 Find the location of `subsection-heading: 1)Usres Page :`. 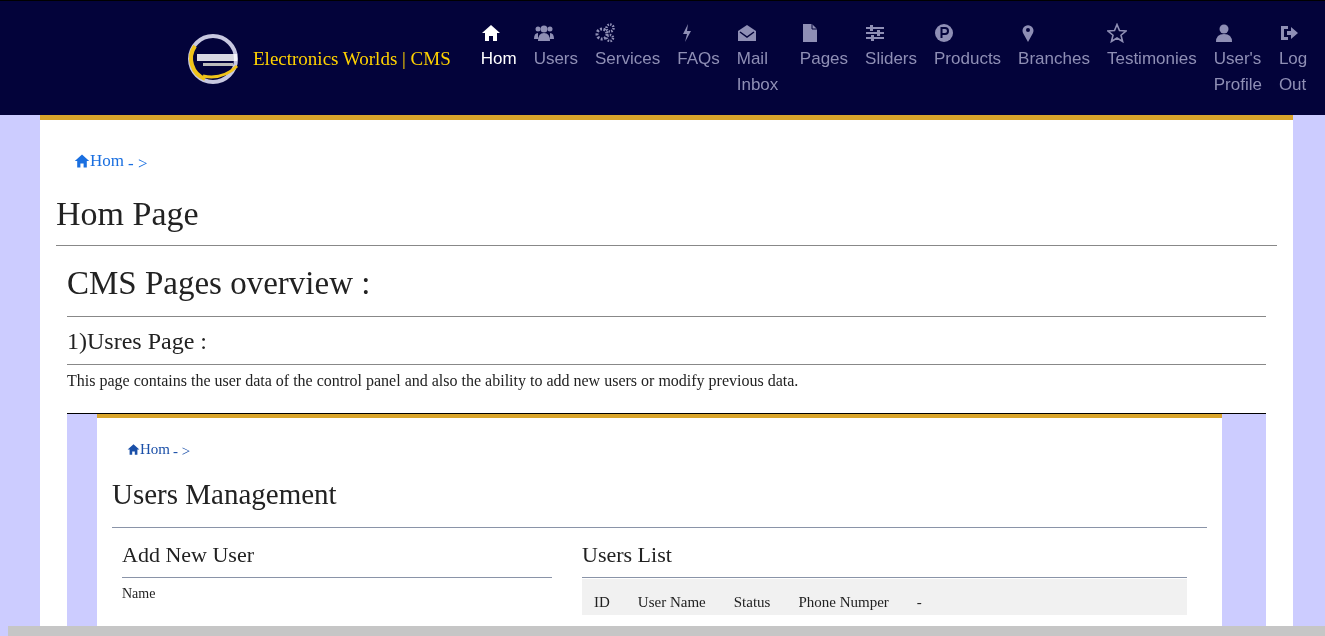

subsection-heading: 1)Usres Page : is located at coordinates (666, 346).